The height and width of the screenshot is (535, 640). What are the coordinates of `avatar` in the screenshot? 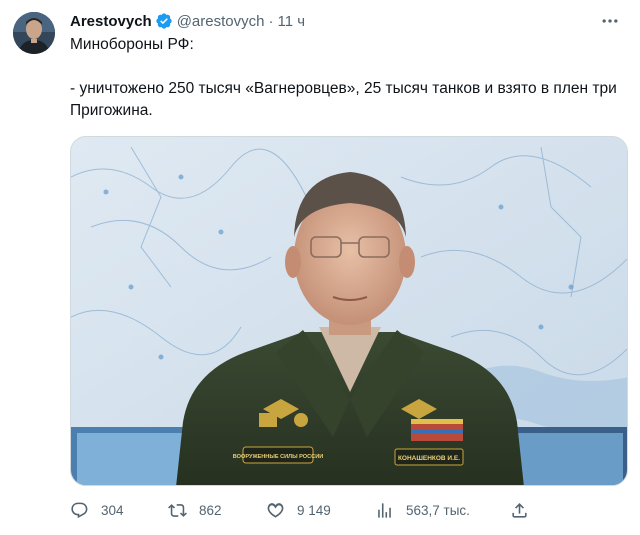 It's located at (34, 33).